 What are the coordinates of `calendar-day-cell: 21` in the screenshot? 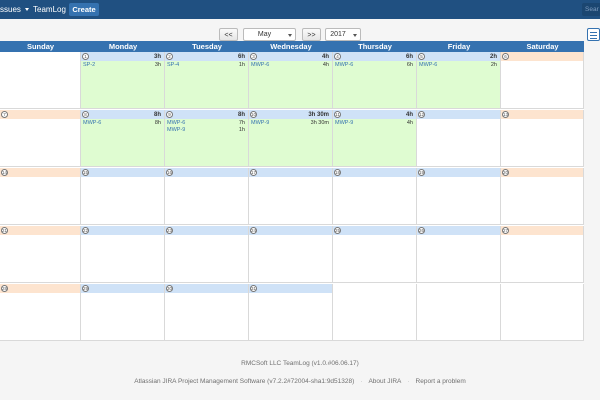 It's located at (40, 254).